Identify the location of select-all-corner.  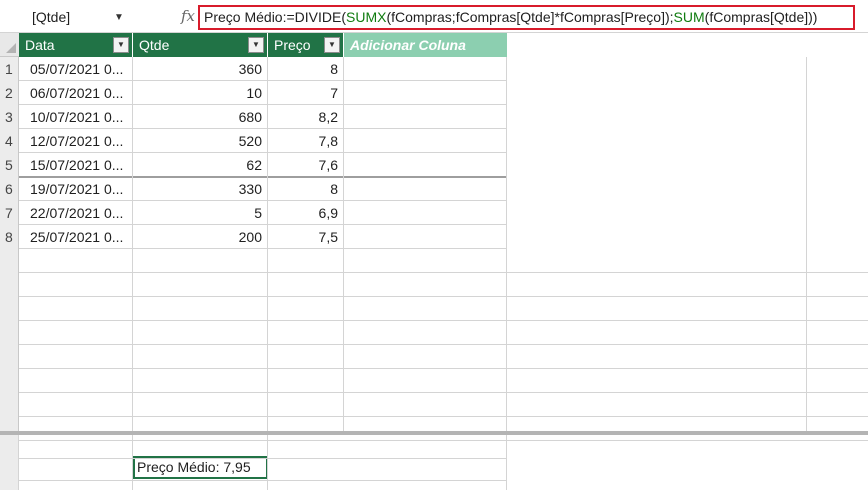
(9, 45).